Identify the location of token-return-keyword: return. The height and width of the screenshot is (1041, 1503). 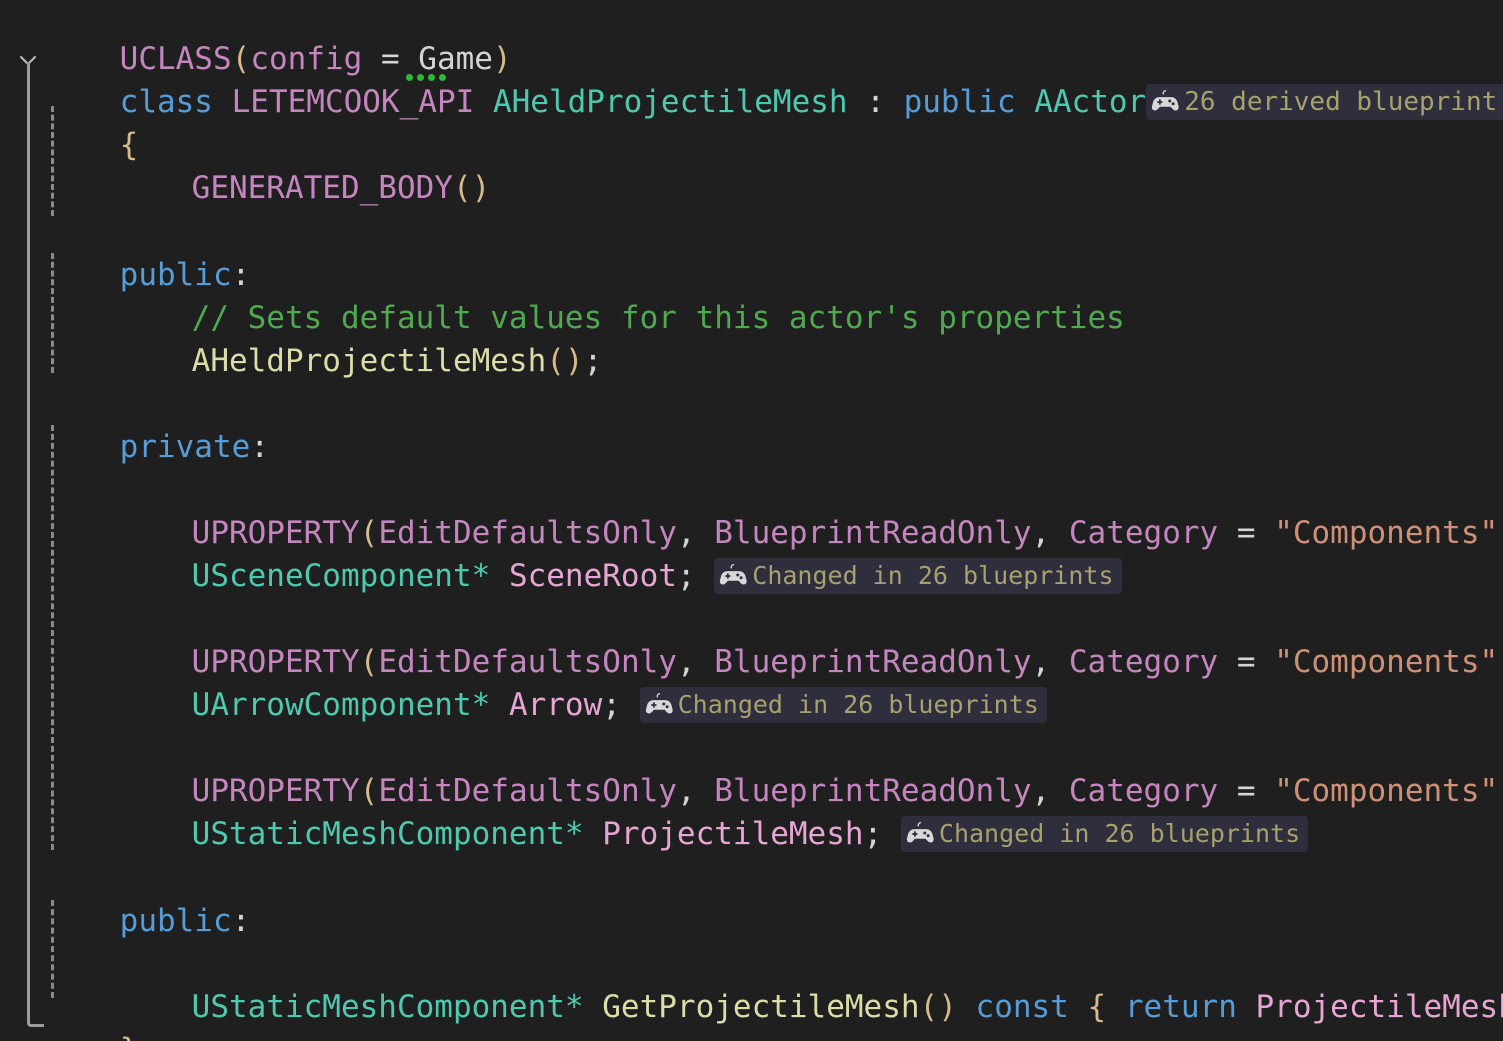
(1180, 1007).